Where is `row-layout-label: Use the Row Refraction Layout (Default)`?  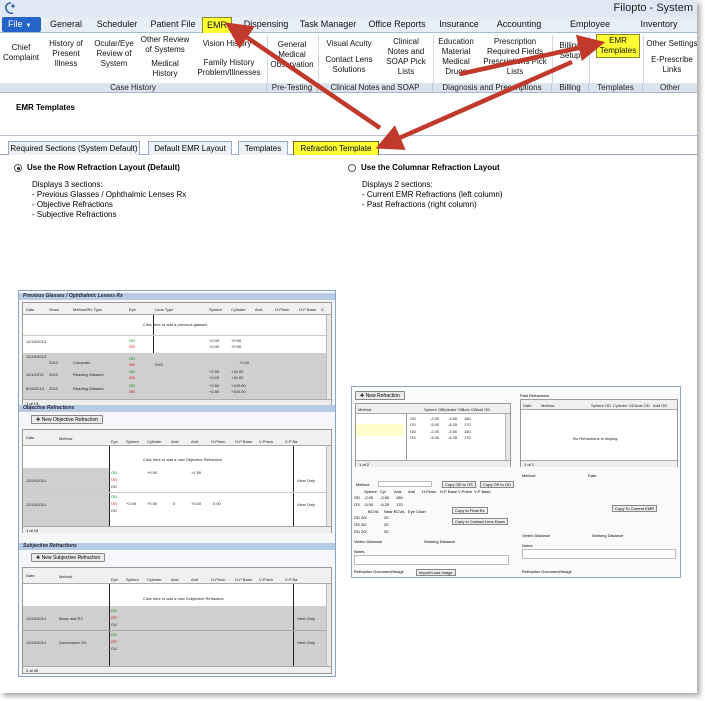
row-layout-label: Use the Row Refraction Layout (Default) is located at coordinates (103, 167).